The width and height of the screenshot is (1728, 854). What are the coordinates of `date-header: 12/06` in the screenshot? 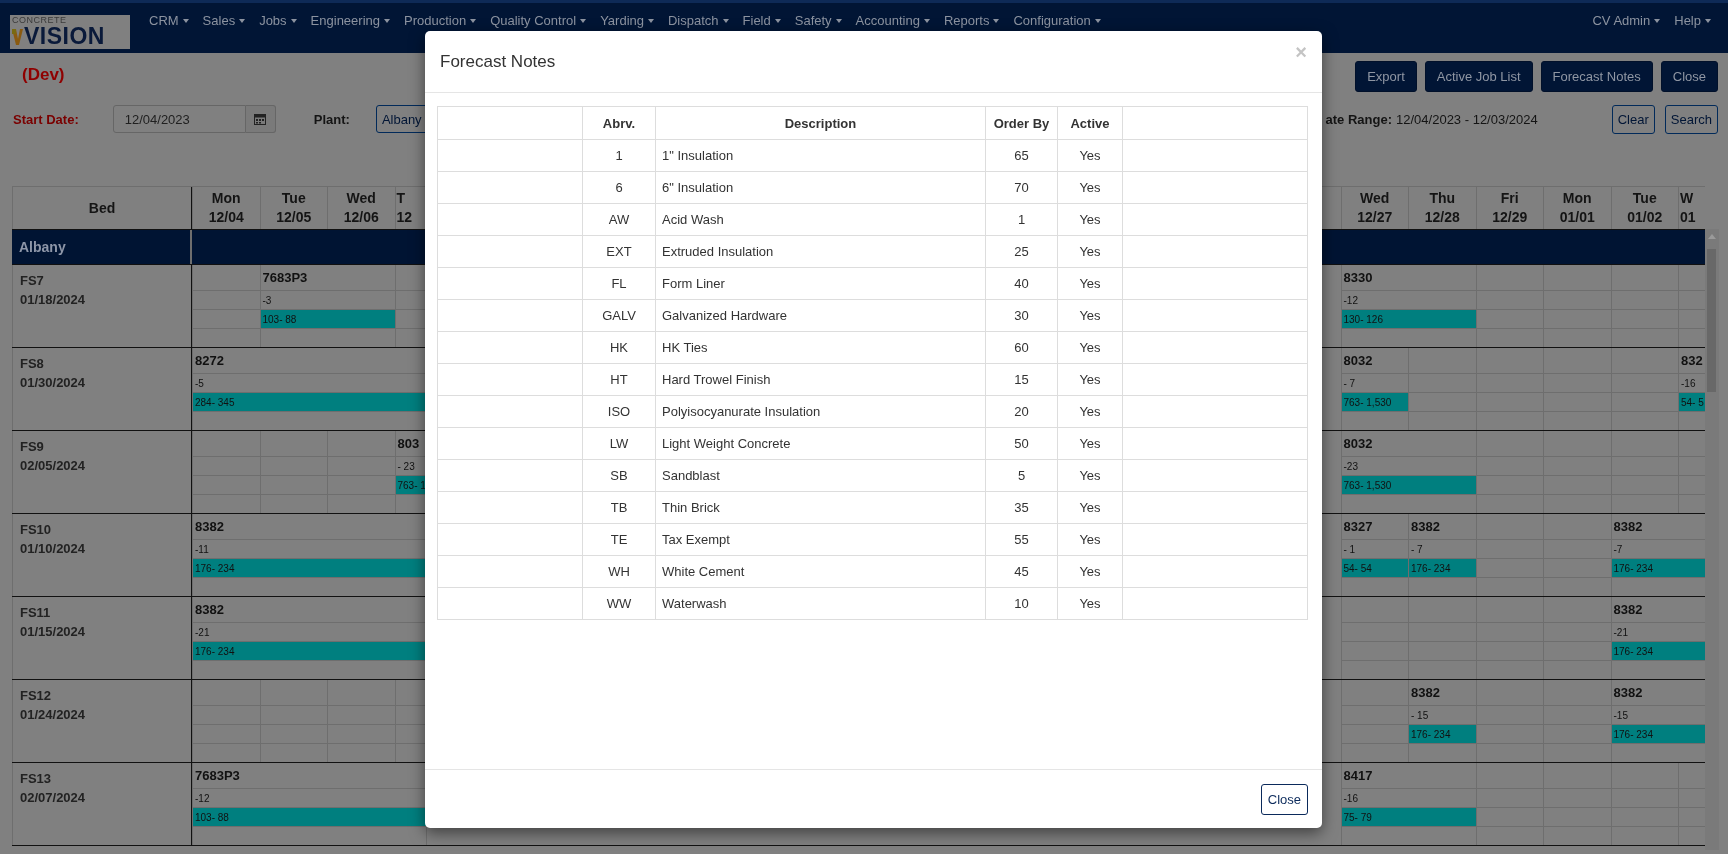 It's located at (361, 217).